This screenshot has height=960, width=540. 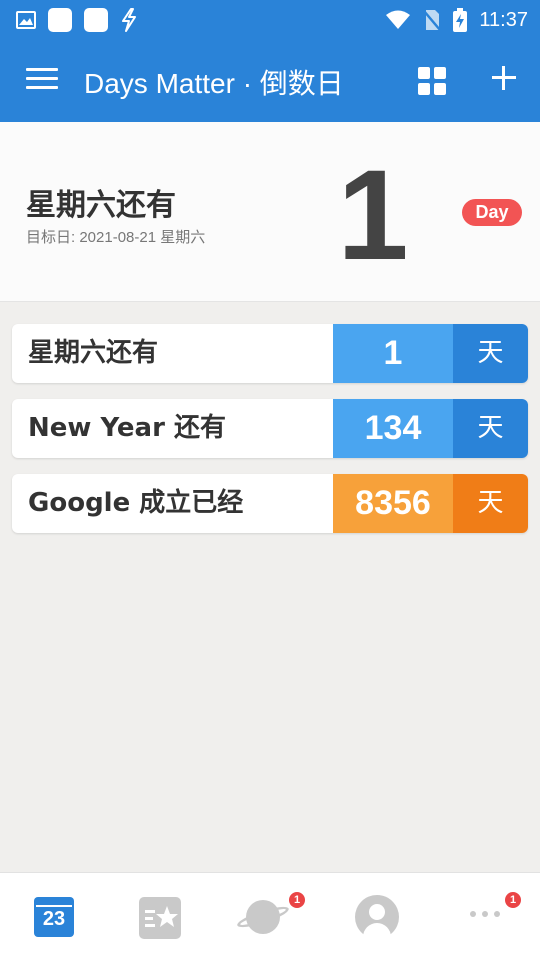 I want to click on nav-item-profile, so click(x=390, y=916).